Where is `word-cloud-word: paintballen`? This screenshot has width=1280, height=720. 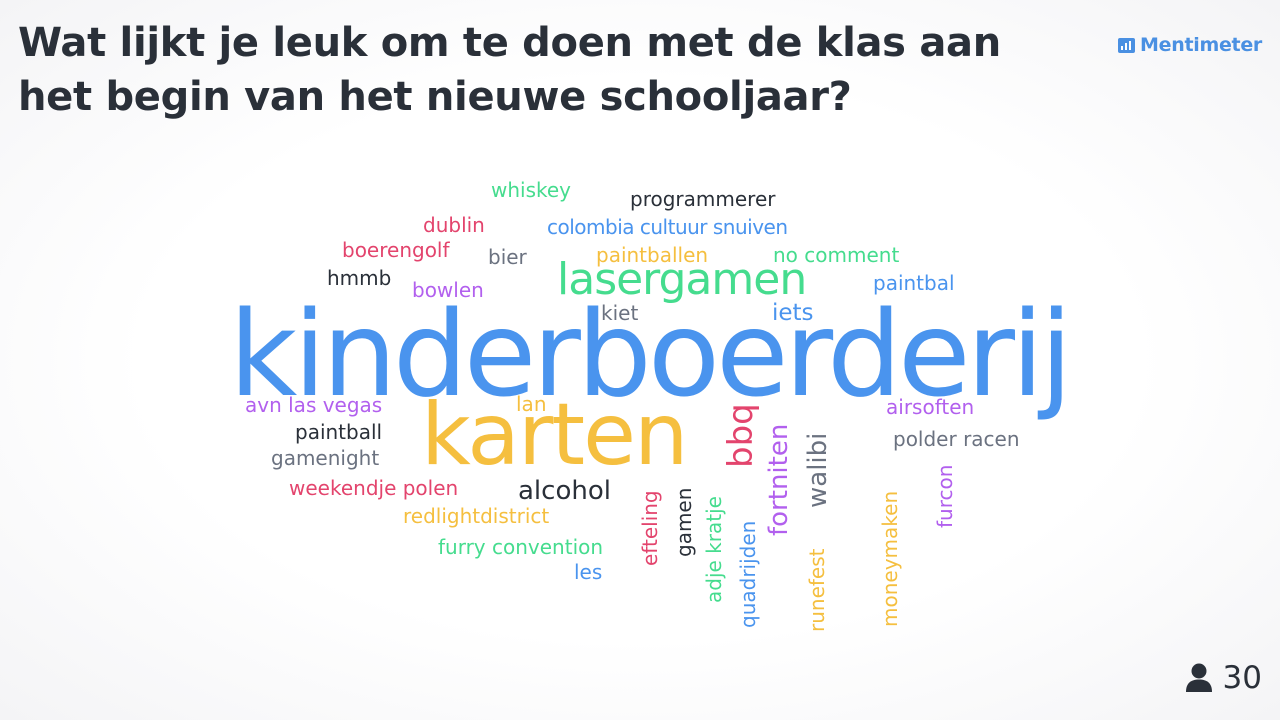
word-cloud-word: paintballen is located at coordinates (652, 255).